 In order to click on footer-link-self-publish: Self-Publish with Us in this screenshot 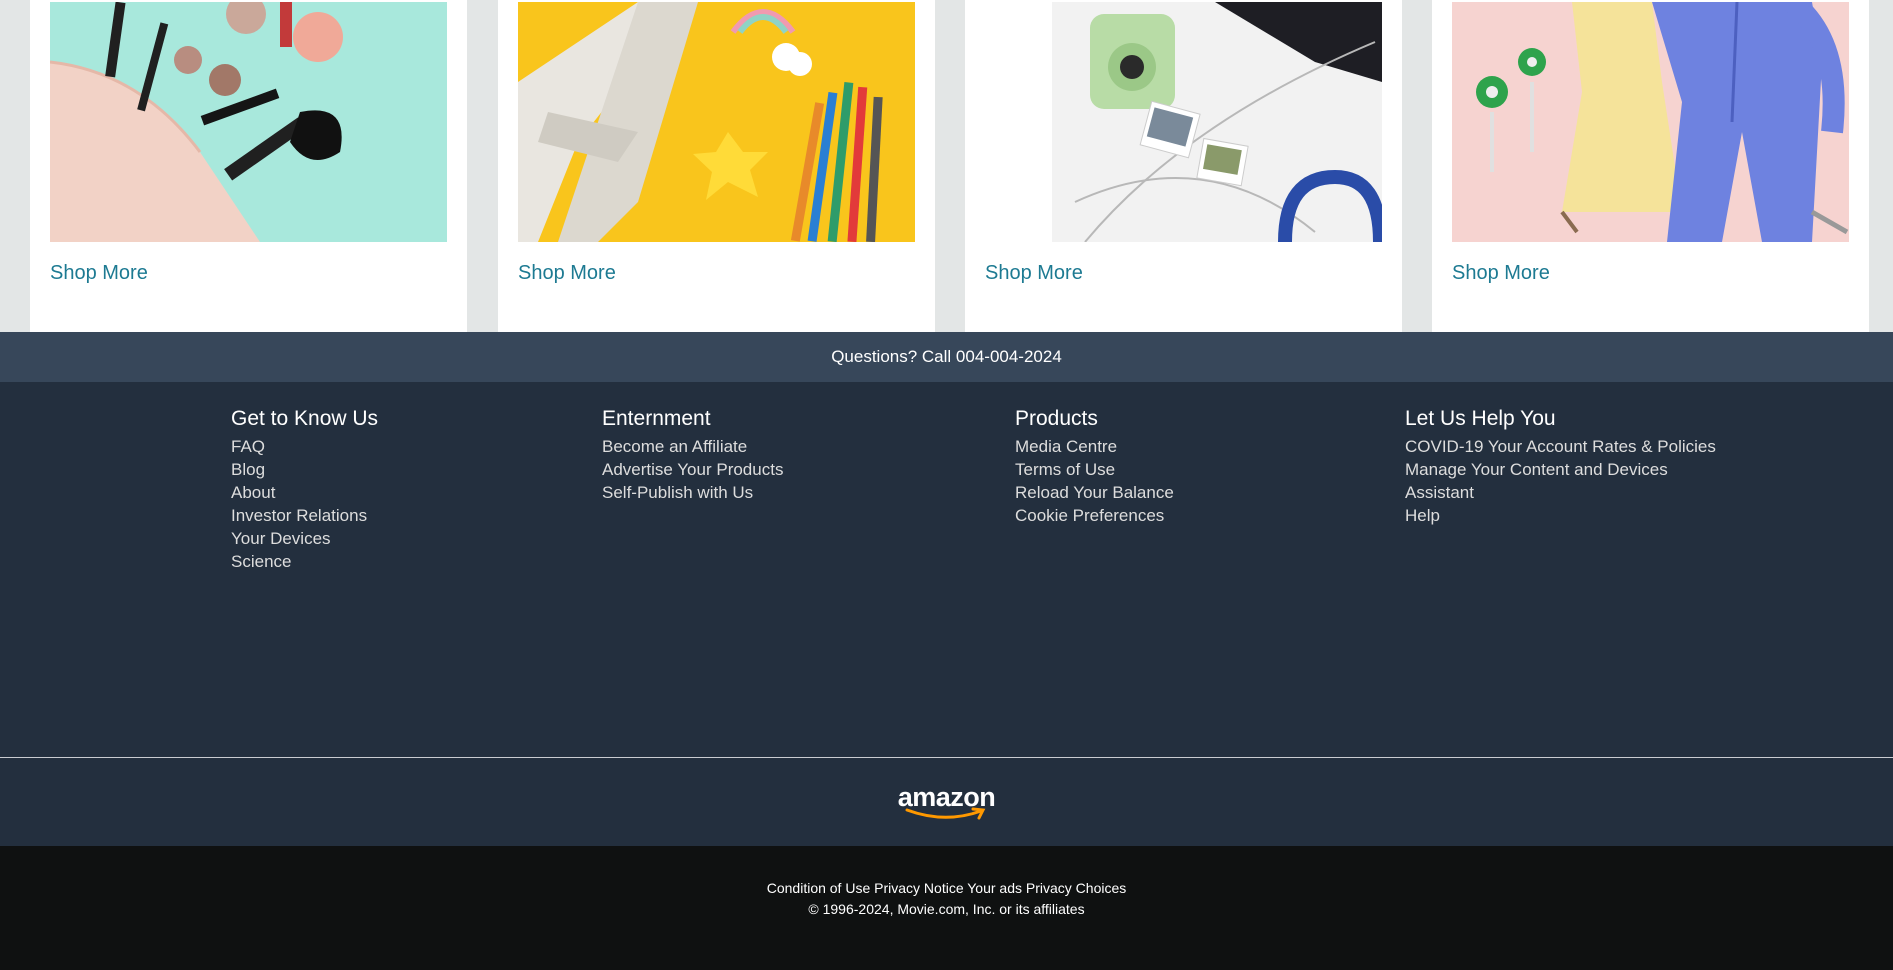, I will do `click(692, 492)`.